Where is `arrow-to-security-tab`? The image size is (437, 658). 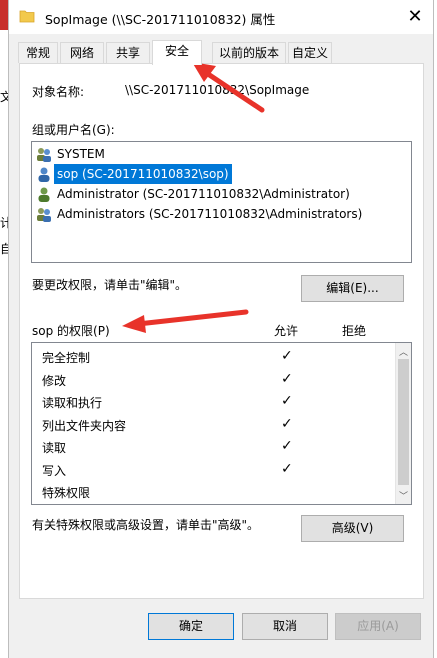
arrow-to-security-tab is located at coordinates (228, 87).